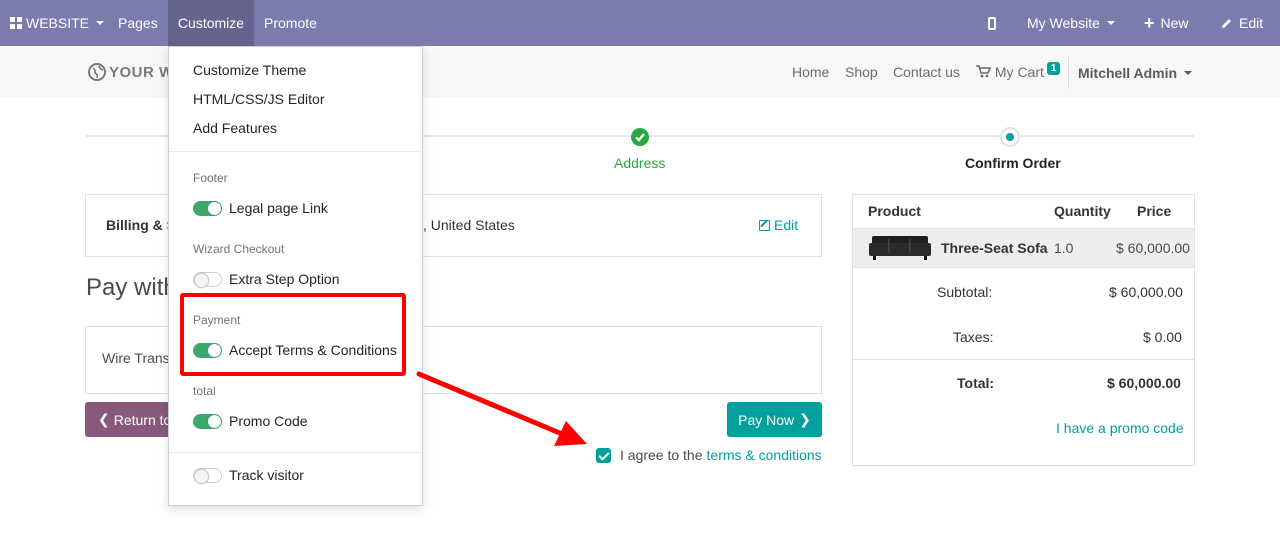 The width and height of the screenshot is (1280, 551). I want to click on toggle-legal-page-link: Legal page Link, so click(260, 208).